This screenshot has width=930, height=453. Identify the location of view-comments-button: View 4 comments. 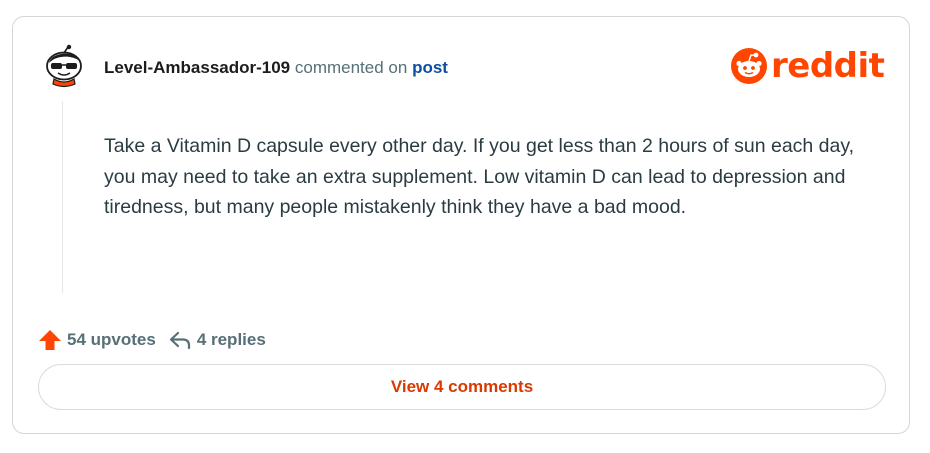
(462, 387).